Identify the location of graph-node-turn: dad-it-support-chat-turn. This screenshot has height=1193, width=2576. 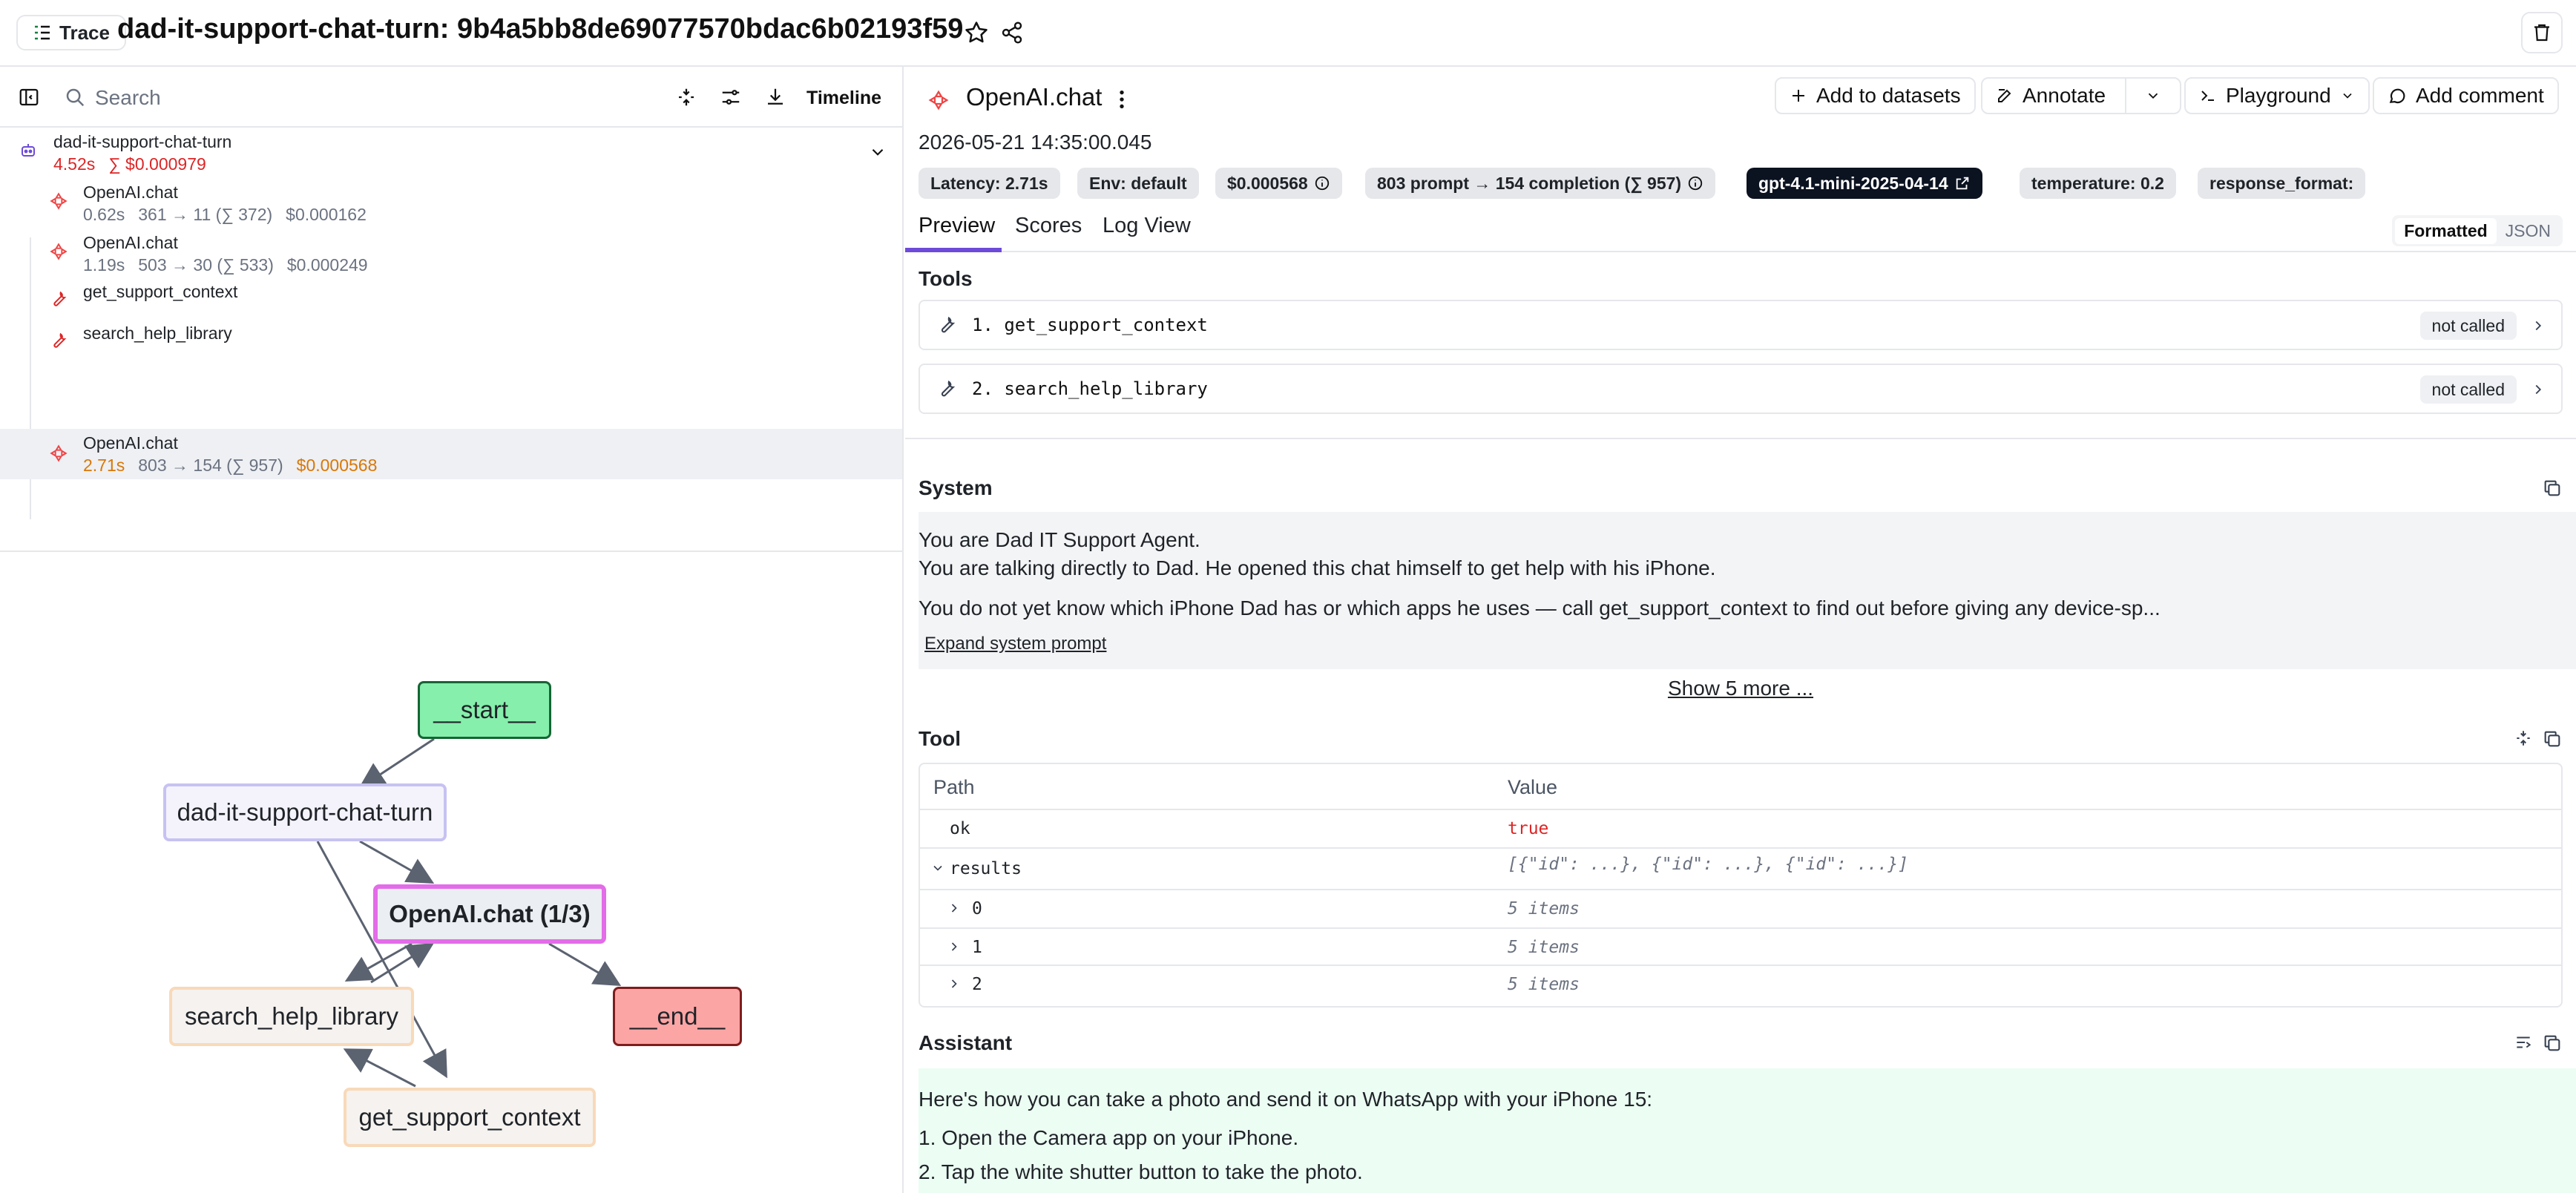
(305, 812).